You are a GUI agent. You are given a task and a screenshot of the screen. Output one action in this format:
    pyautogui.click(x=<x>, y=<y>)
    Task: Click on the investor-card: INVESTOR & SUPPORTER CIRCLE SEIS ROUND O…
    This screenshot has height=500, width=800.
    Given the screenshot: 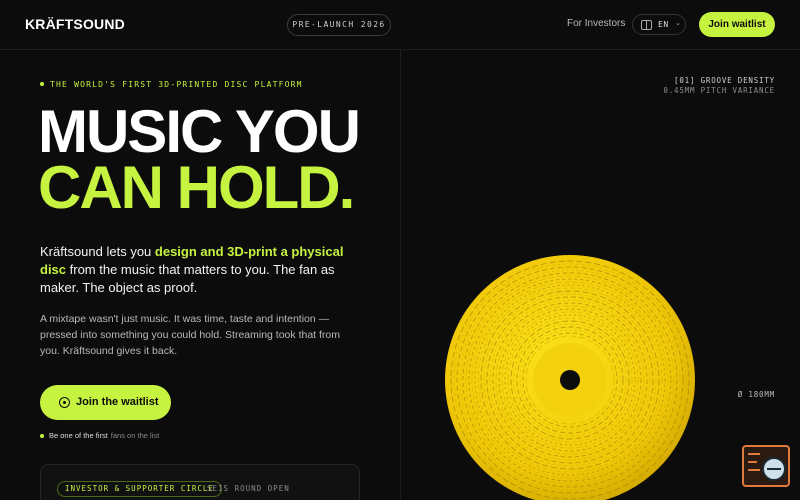 What is the action you would take?
    pyautogui.click(x=200, y=482)
    